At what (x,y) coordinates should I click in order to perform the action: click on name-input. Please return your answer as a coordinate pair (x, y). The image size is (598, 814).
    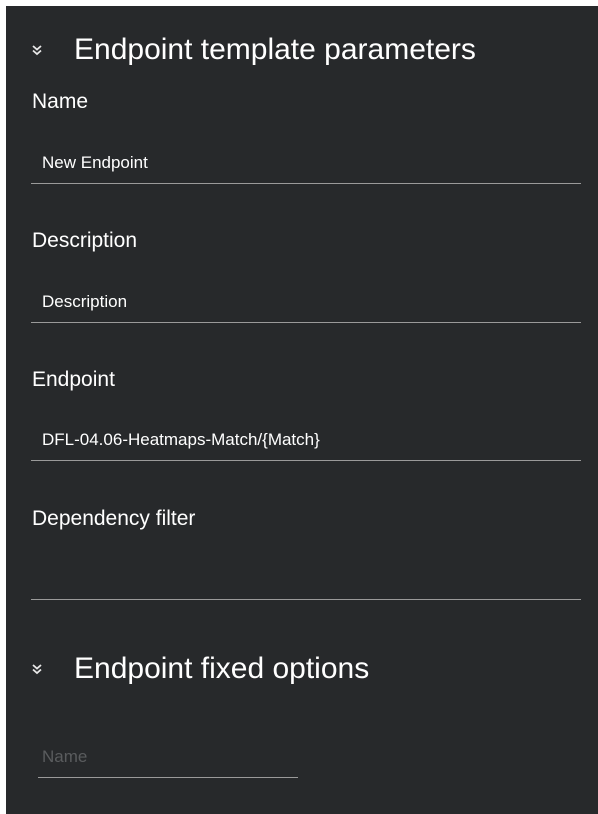
    Looking at the image, I should click on (306, 163).